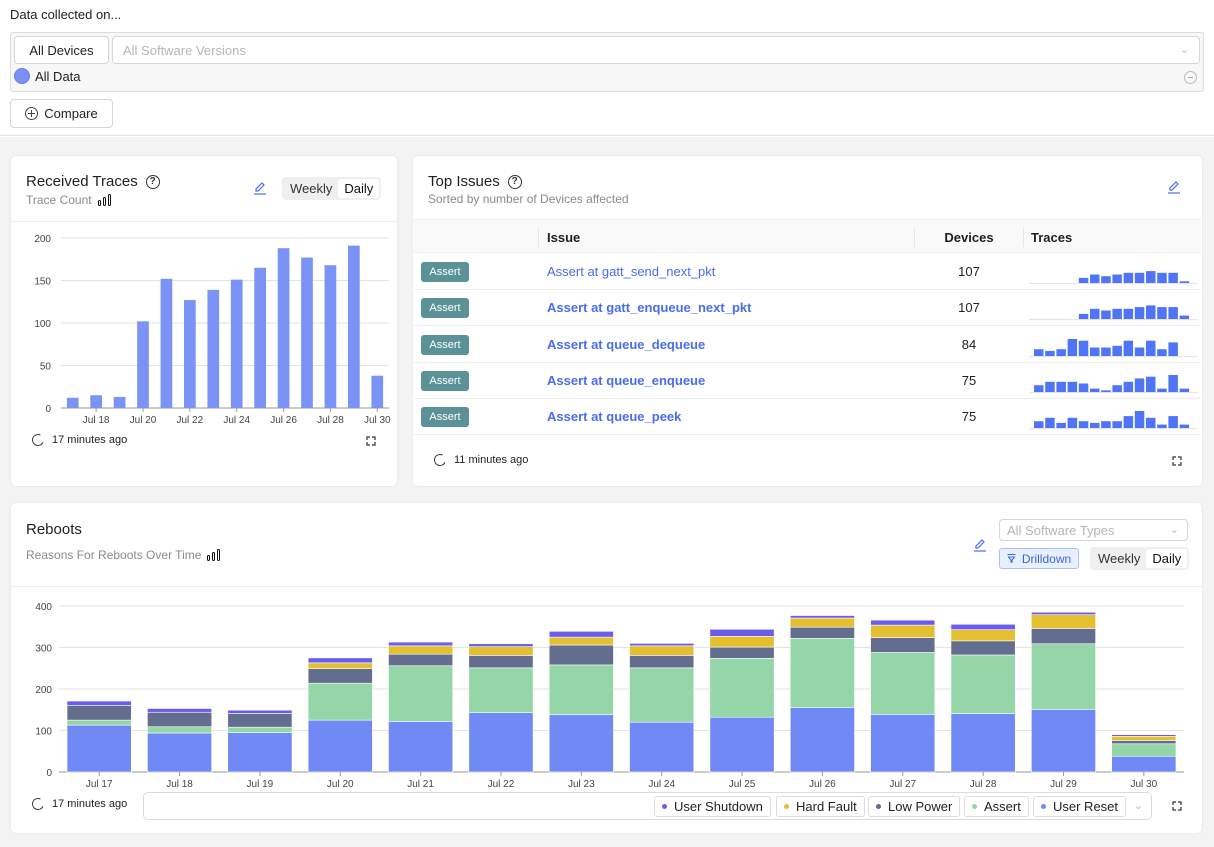 This screenshot has height=847, width=1214. I want to click on issue-row: Assert Assert at queue_dequeue 84, so click(807, 345).